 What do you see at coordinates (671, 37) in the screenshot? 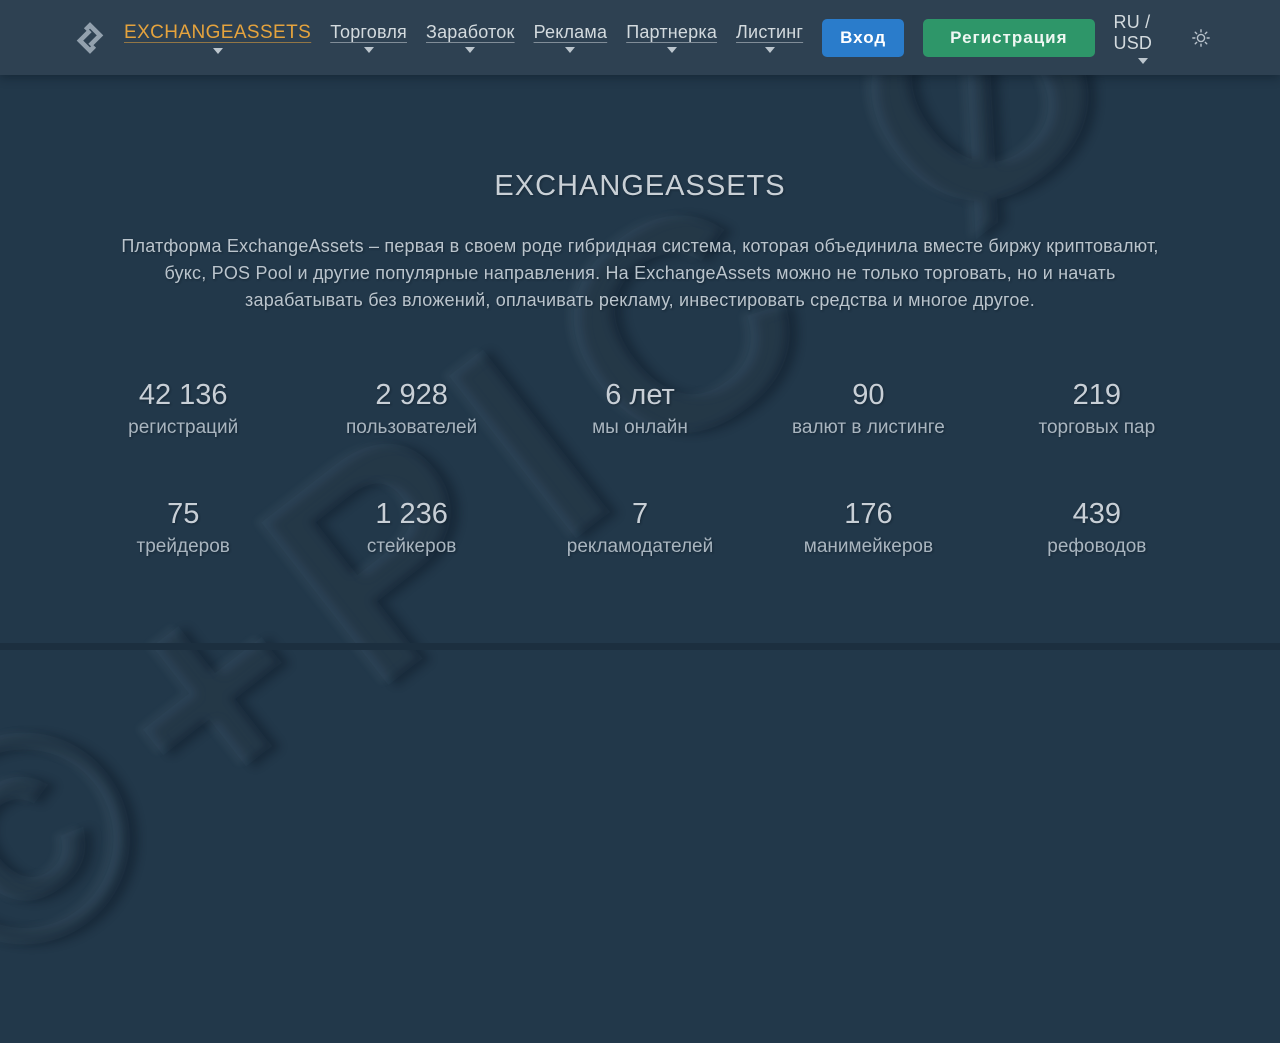
I see `nav-item-partnership: Партнерка` at bounding box center [671, 37].